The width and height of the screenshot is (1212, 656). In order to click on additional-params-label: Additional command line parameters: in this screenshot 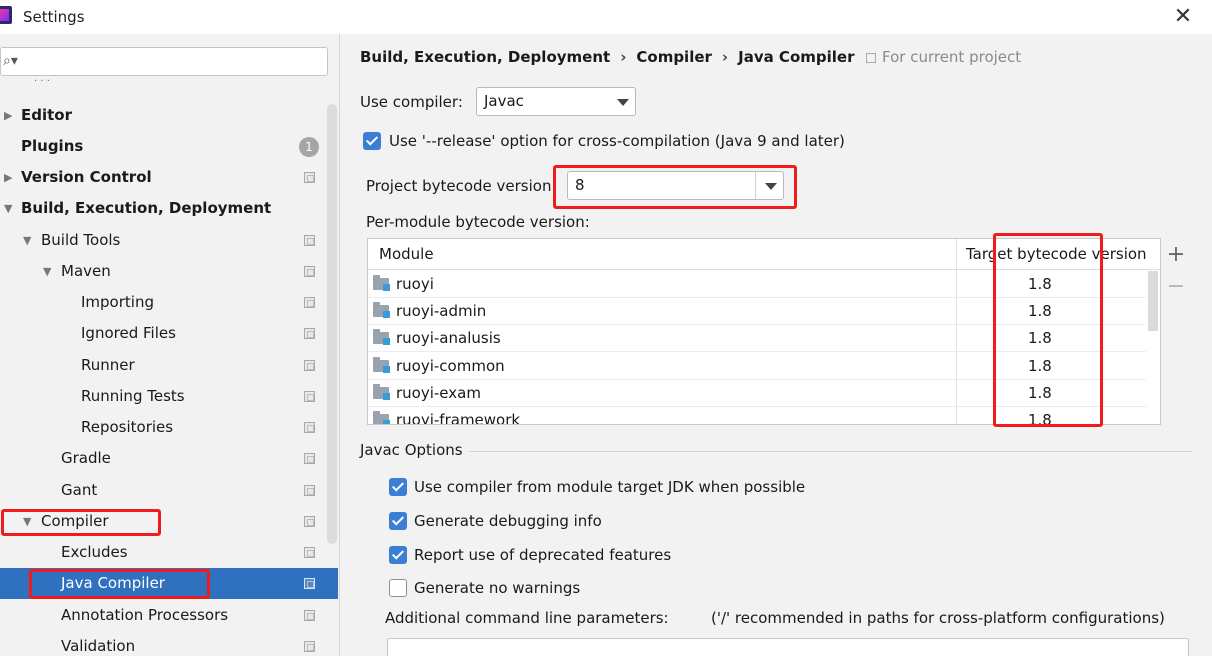, I will do `click(527, 618)`.